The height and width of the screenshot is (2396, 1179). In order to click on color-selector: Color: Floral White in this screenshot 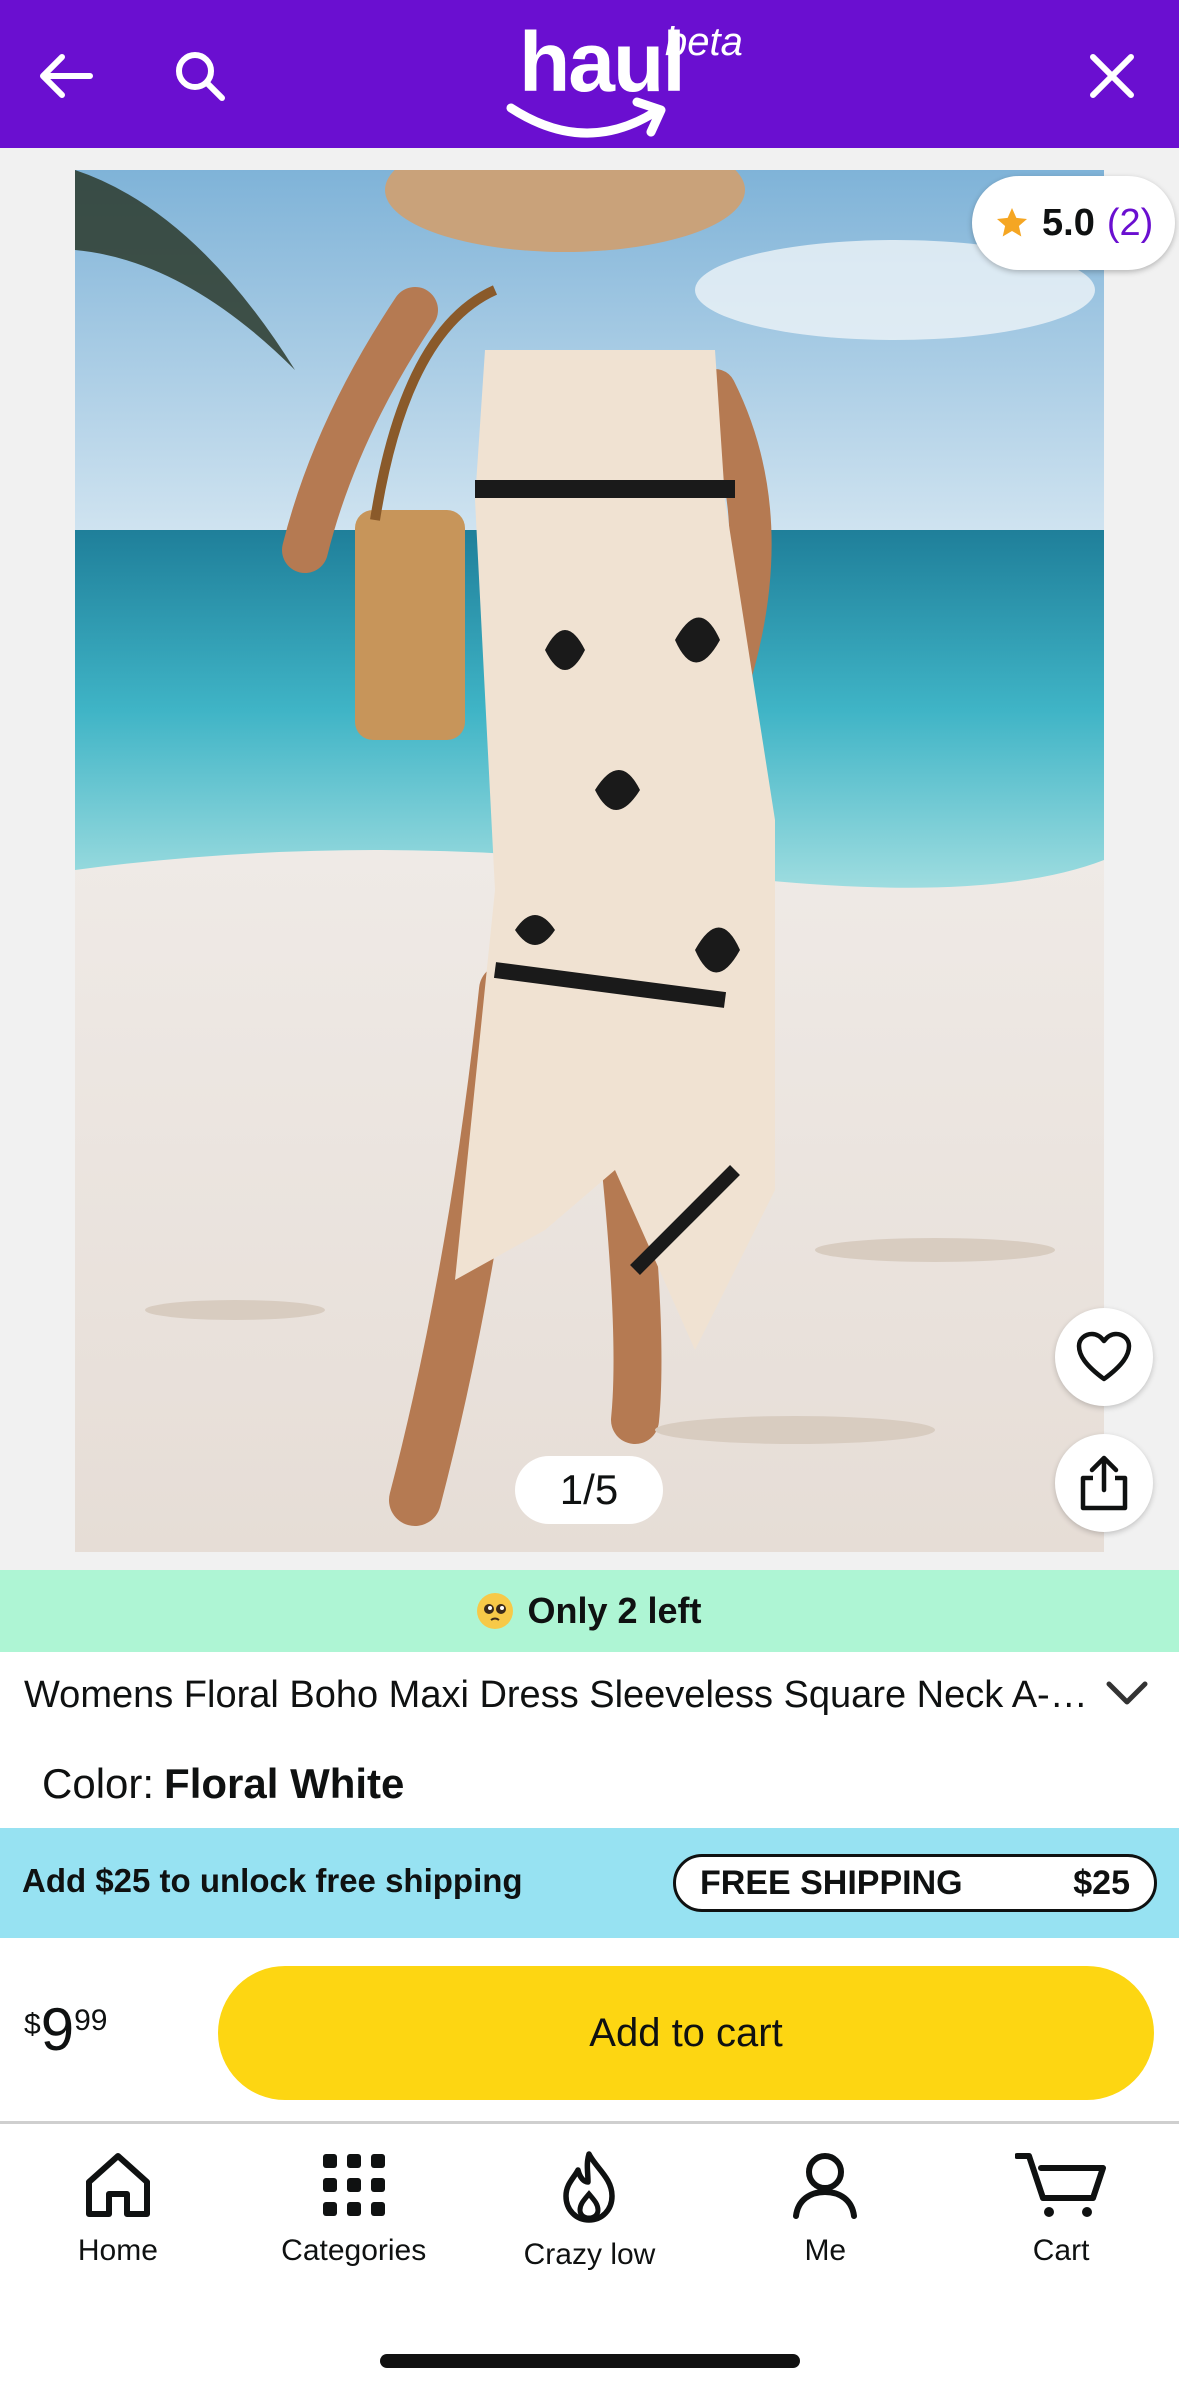, I will do `click(223, 1784)`.